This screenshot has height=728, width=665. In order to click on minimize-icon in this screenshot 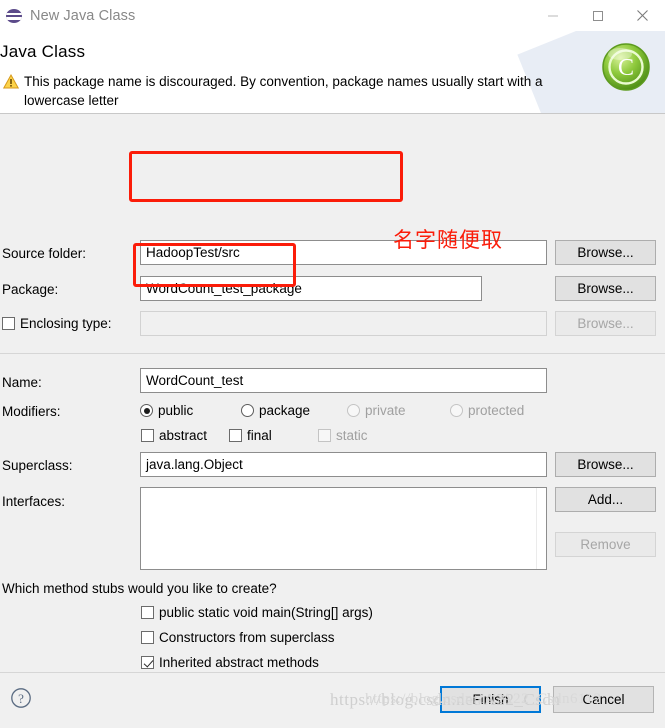, I will do `click(552, 15)`.